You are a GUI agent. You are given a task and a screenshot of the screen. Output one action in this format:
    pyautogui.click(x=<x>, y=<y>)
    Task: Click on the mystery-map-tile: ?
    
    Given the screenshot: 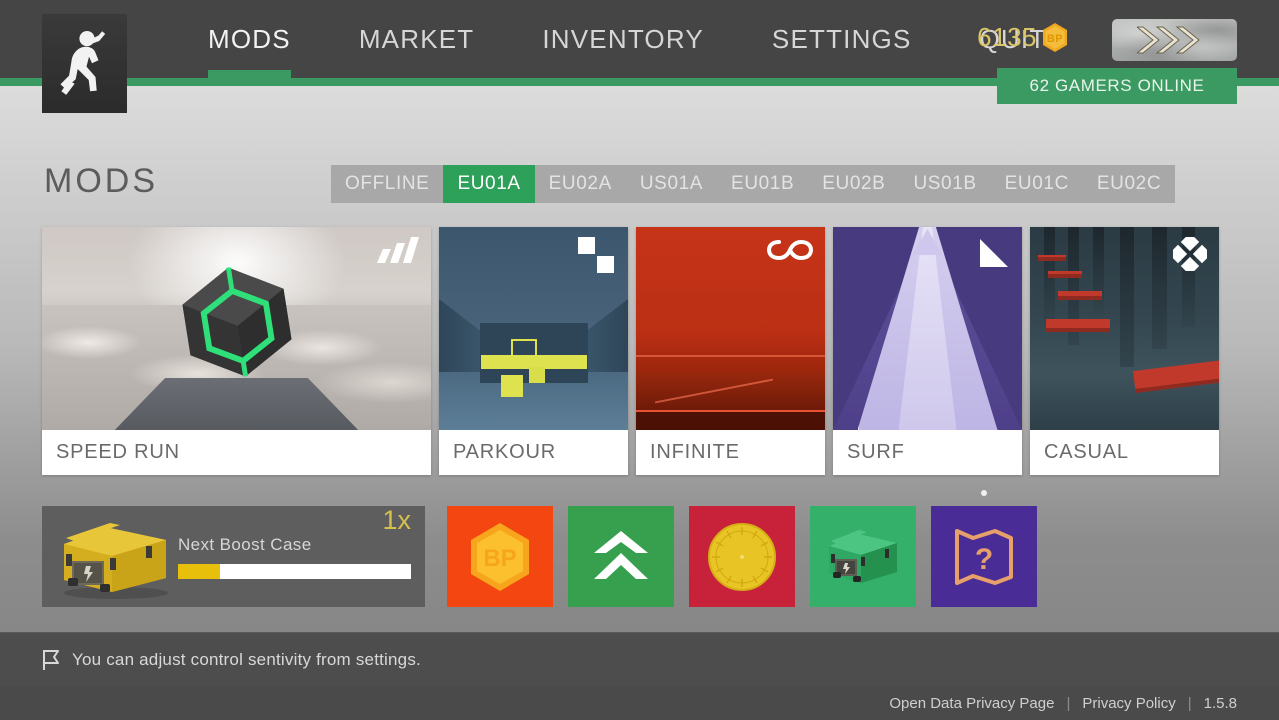 What is the action you would take?
    pyautogui.click(x=984, y=548)
    